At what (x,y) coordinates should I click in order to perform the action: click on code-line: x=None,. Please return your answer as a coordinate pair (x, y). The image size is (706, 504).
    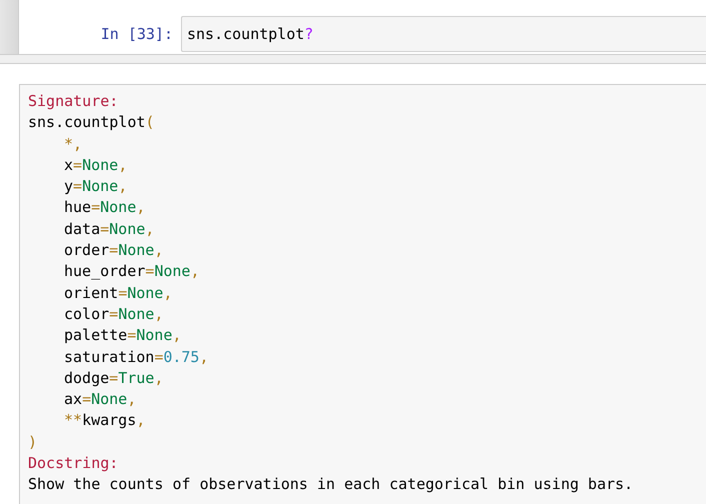
    Looking at the image, I should click on (95, 165).